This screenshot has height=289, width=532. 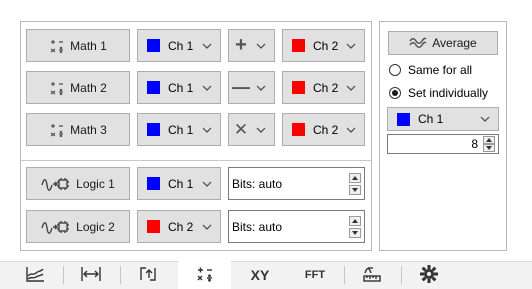 What do you see at coordinates (88, 129) in the screenshot?
I see `math-3-label: Math 3` at bounding box center [88, 129].